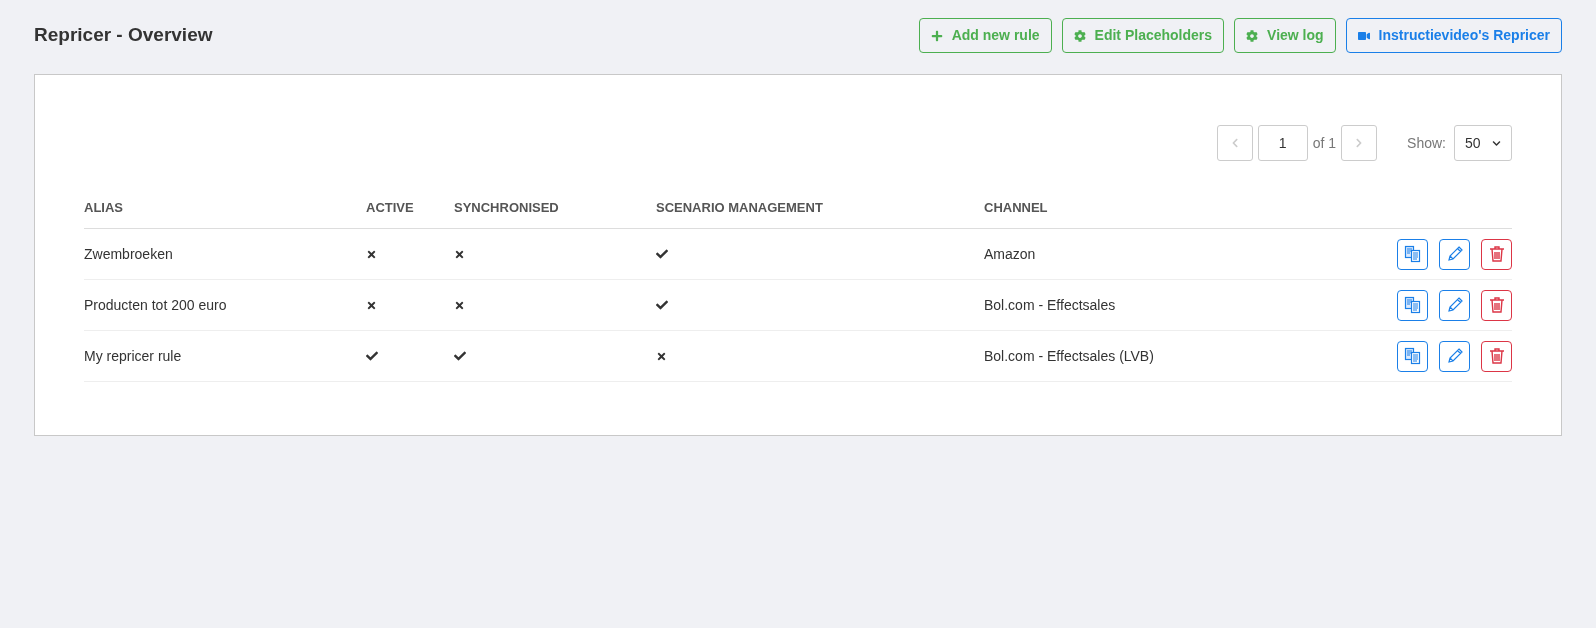 This screenshot has width=1596, height=628. What do you see at coordinates (1453, 35) in the screenshot?
I see `header-button: Instructievideo's Repricer` at bounding box center [1453, 35].